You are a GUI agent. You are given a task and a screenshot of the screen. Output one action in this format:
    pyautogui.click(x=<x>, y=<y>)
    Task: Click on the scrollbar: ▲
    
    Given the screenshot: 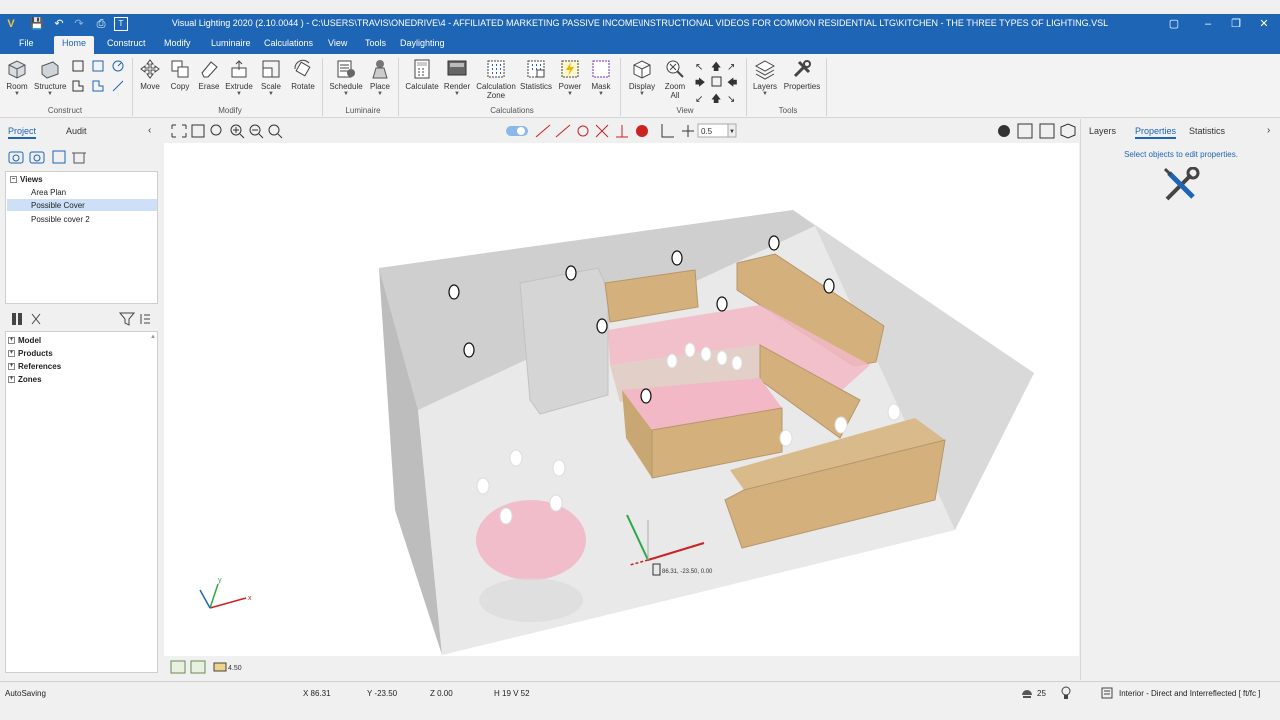 What is the action you would take?
    pyautogui.click(x=153, y=502)
    